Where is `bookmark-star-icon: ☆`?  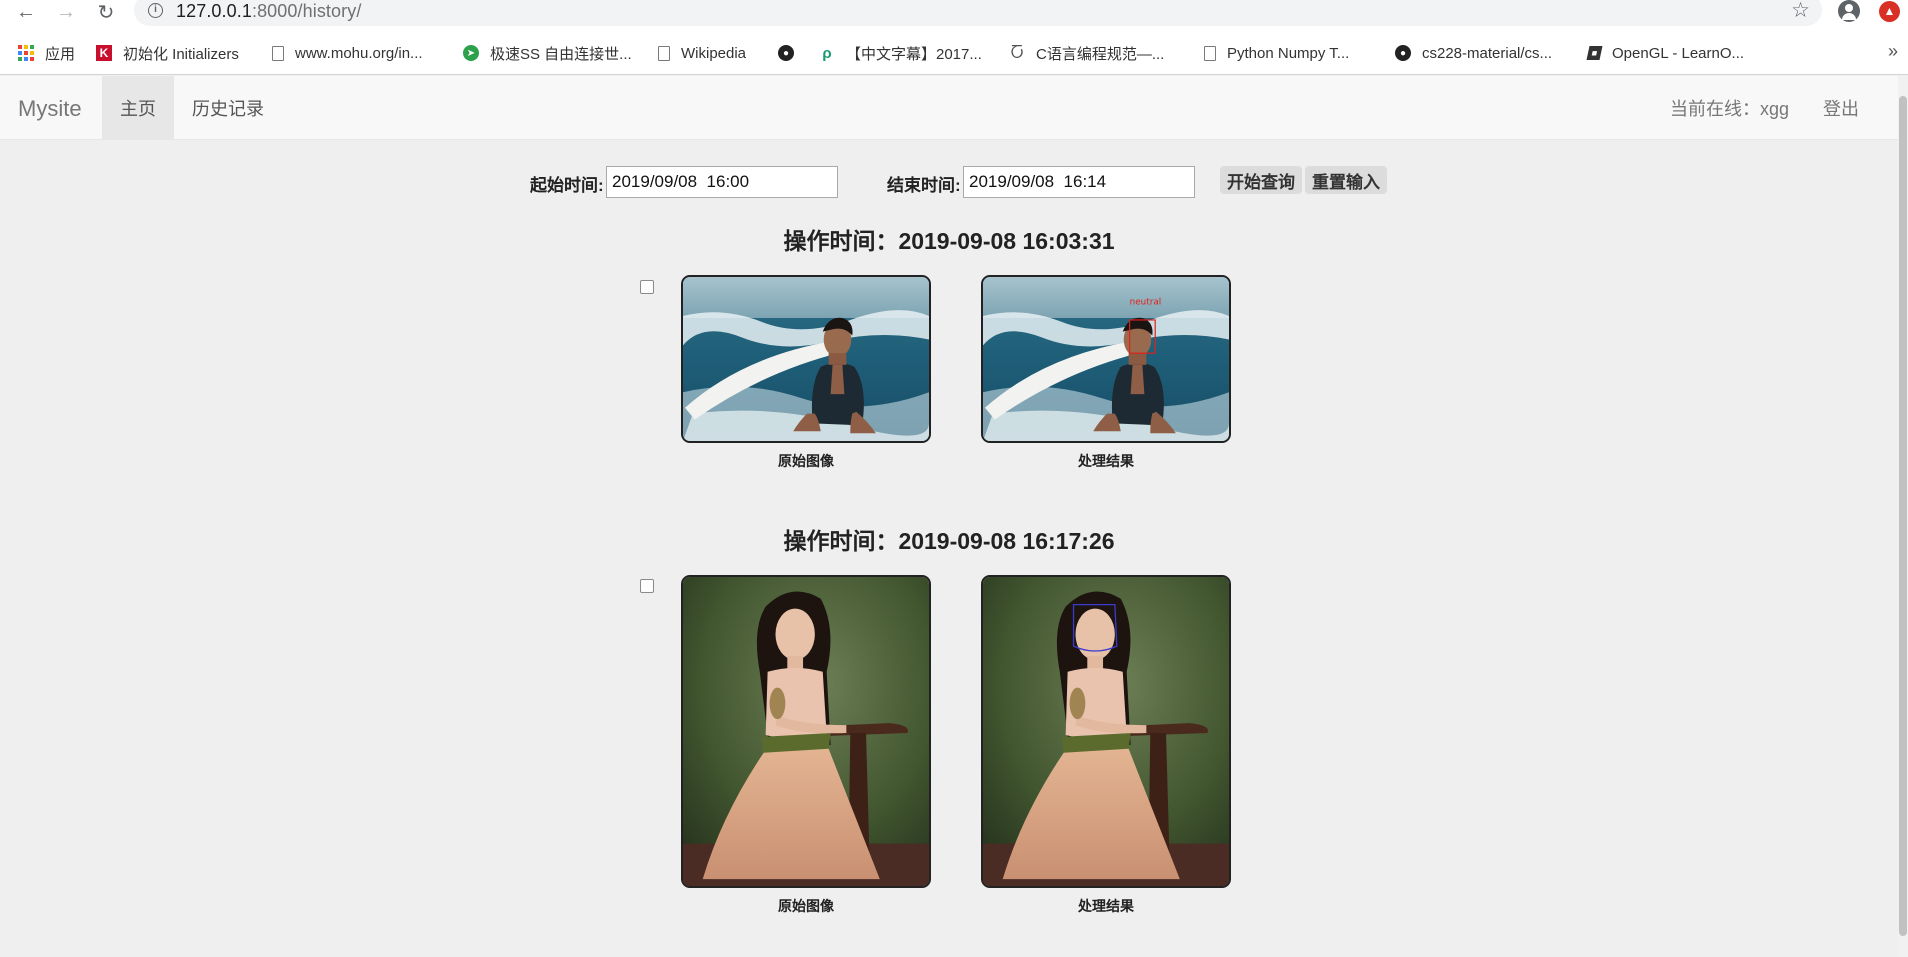 bookmark-star-icon: ☆ is located at coordinates (1800, 11).